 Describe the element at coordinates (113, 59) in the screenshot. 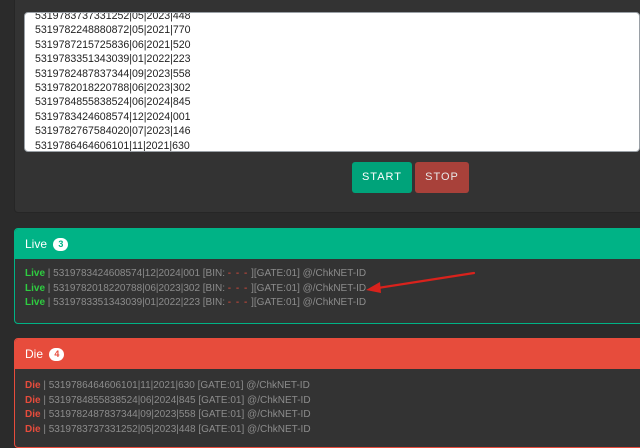

I see `input-line: 5319783351343039|01|2022|223` at that location.